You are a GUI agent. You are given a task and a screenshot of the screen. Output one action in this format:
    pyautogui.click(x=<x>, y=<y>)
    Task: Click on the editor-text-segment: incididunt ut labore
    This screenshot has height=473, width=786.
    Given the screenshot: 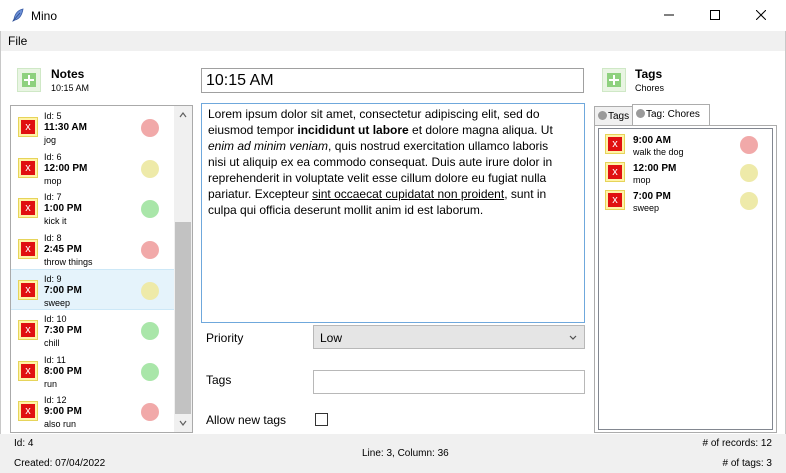 What is the action you would take?
    pyautogui.click(x=353, y=130)
    